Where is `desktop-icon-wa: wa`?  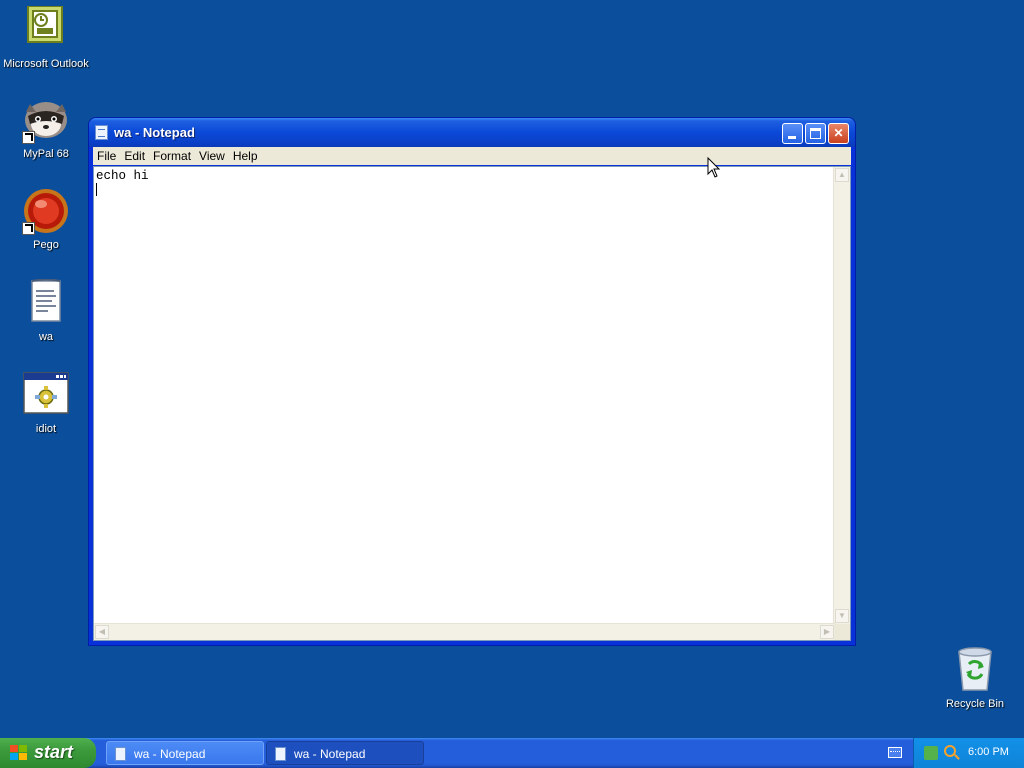
desktop-icon-wa: wa is located at coordinates (46, 310).